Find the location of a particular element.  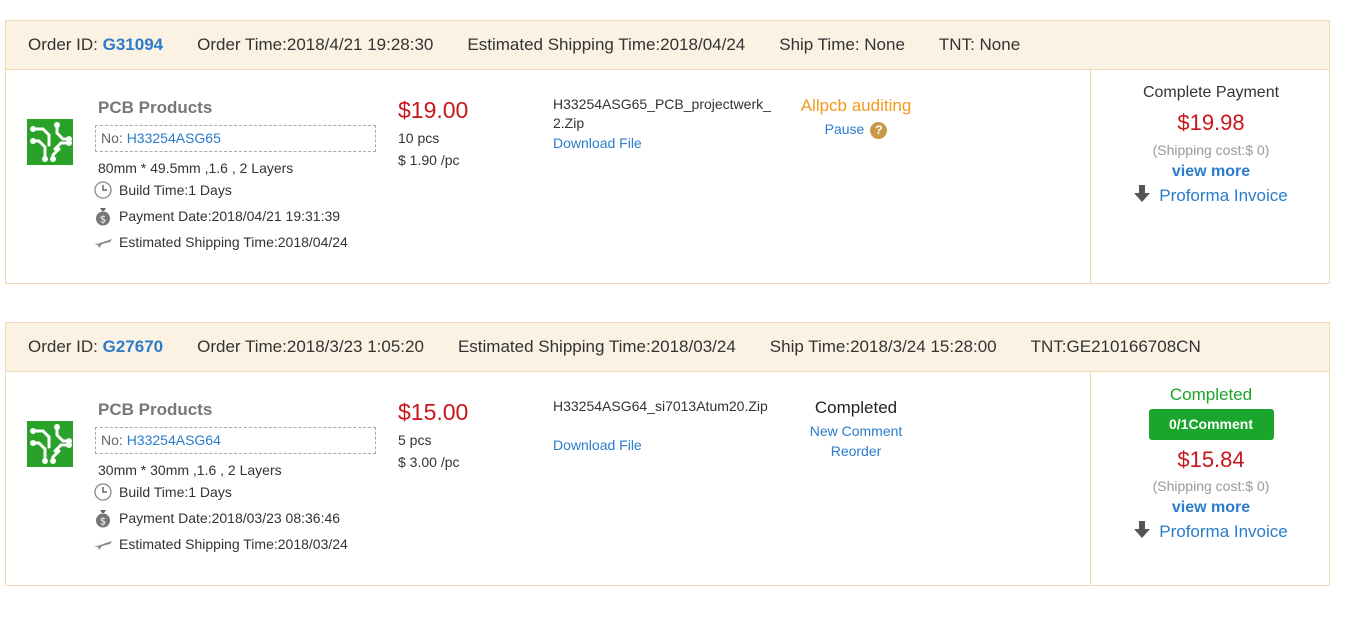

pause-row: Pause? is located at coordinates (856, 130).